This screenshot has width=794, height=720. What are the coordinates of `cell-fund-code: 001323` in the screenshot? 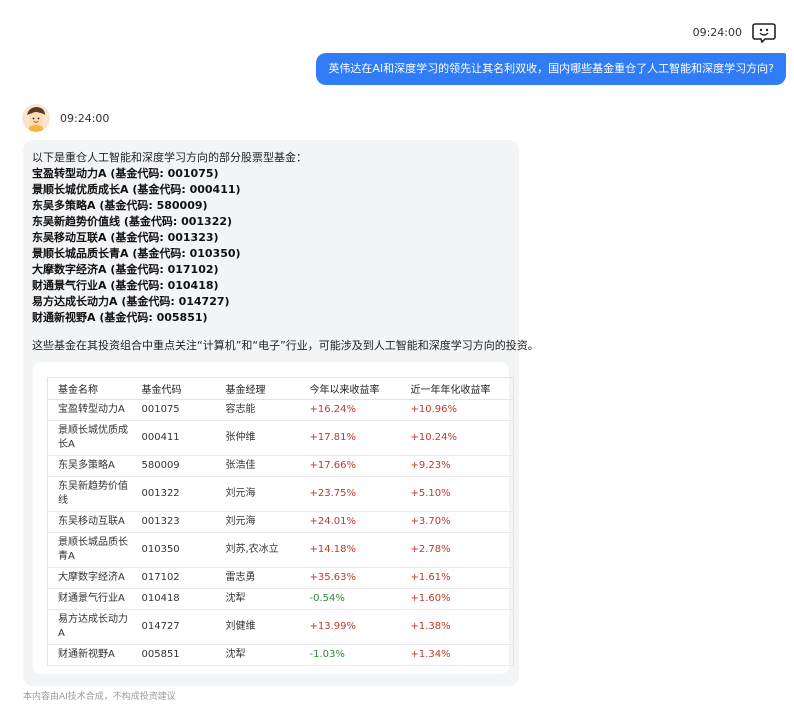 It's located at (173, 522).